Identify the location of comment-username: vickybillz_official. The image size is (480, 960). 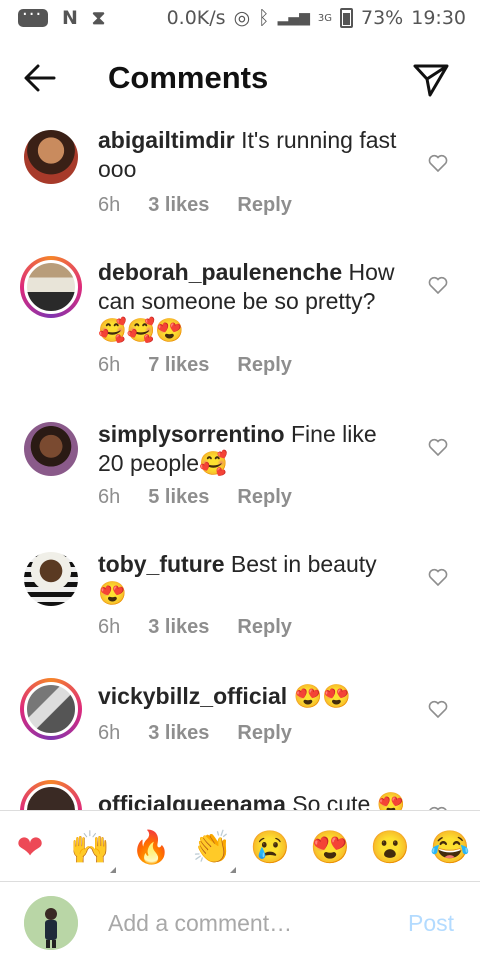
(192, 696).